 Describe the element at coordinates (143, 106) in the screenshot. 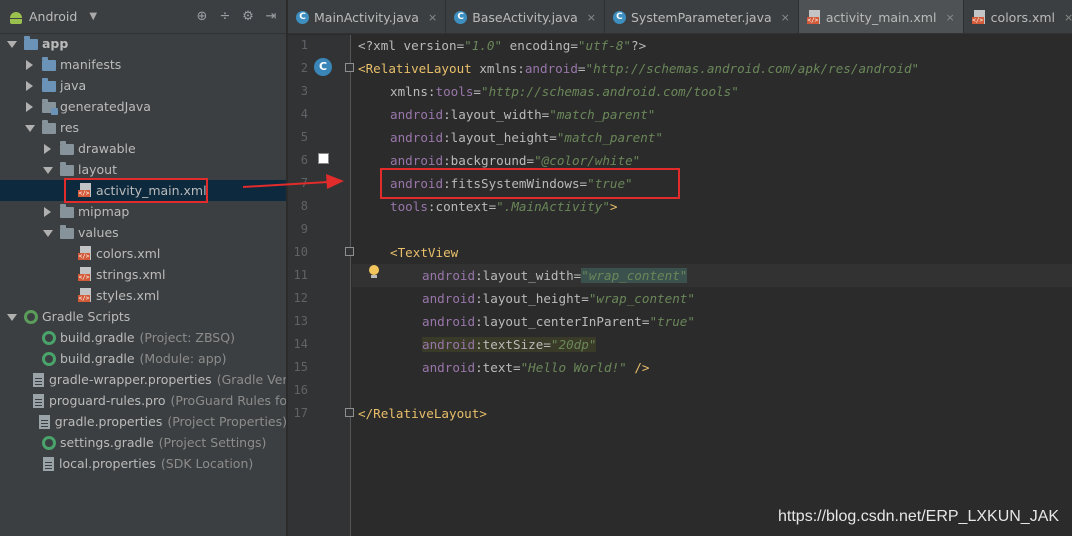

I see `tree-item: generatedJava` at that location.